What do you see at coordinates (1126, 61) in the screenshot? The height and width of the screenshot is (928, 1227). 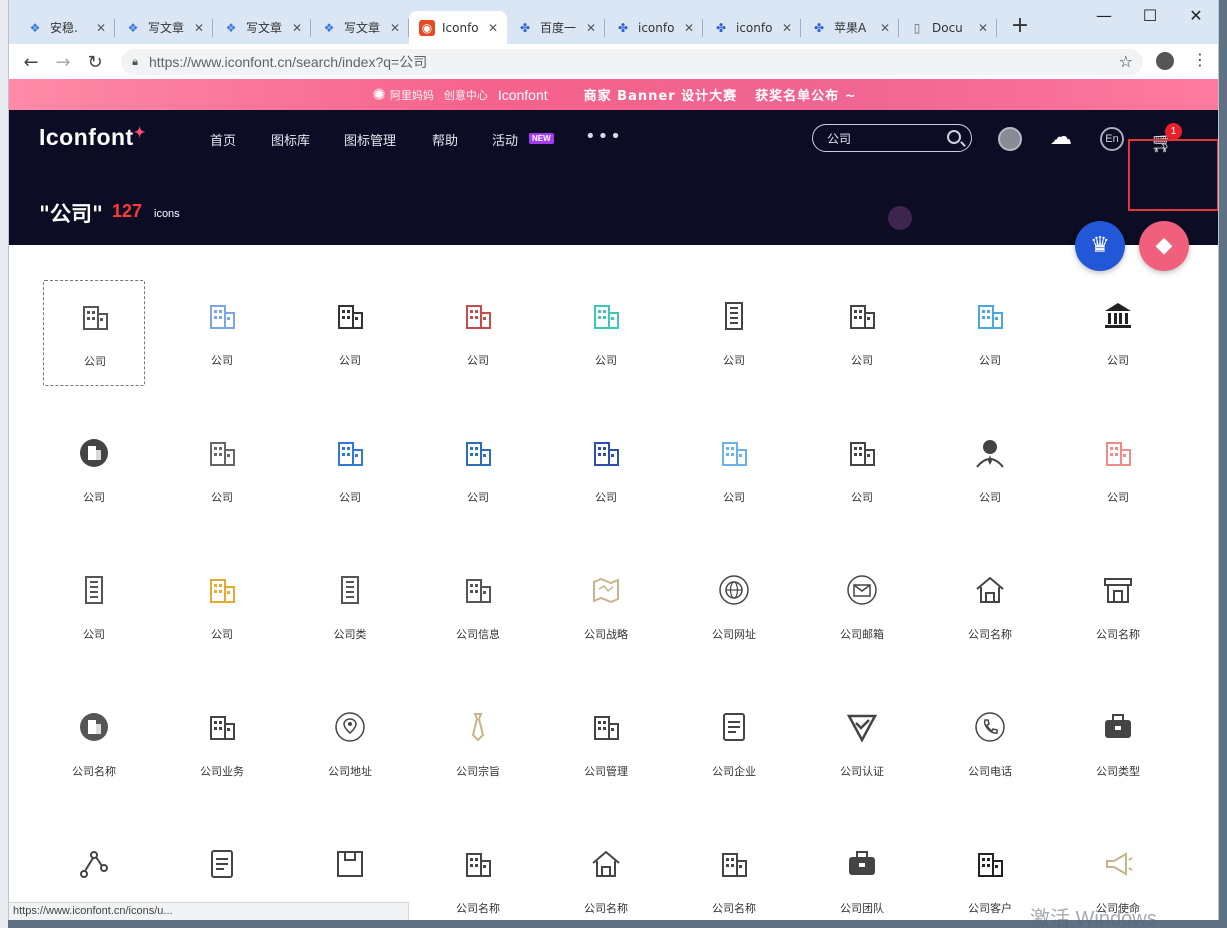 I see `bookmark-star-icon: ☆` at bounding box center [1126, 61].